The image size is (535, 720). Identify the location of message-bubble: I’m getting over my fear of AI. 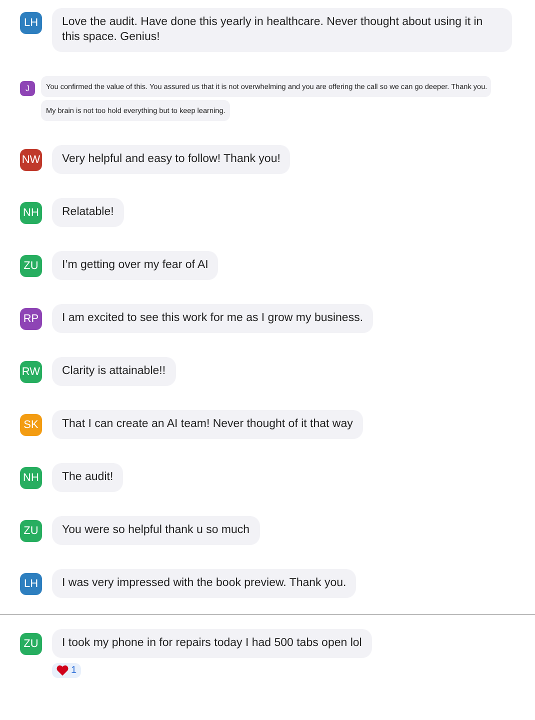
(135, 265).